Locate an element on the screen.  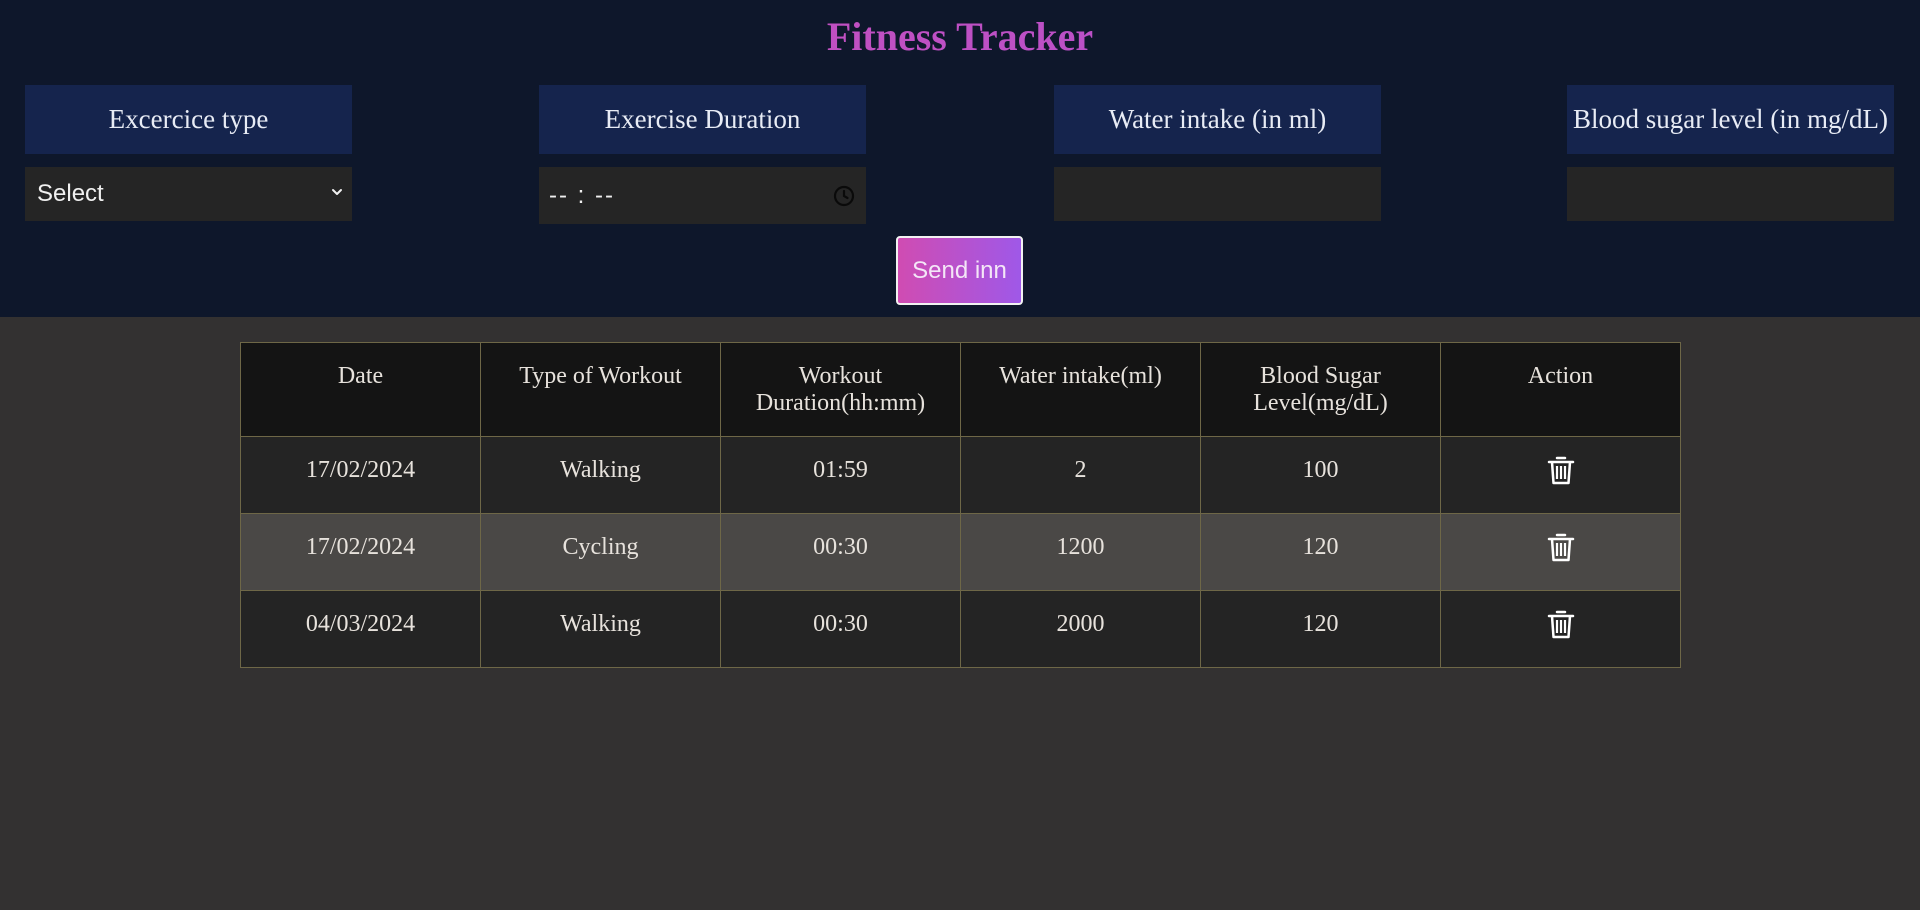
table-row: 17/02/2024 Walking 01:59 2 100 is located at coordinates (960, 475).